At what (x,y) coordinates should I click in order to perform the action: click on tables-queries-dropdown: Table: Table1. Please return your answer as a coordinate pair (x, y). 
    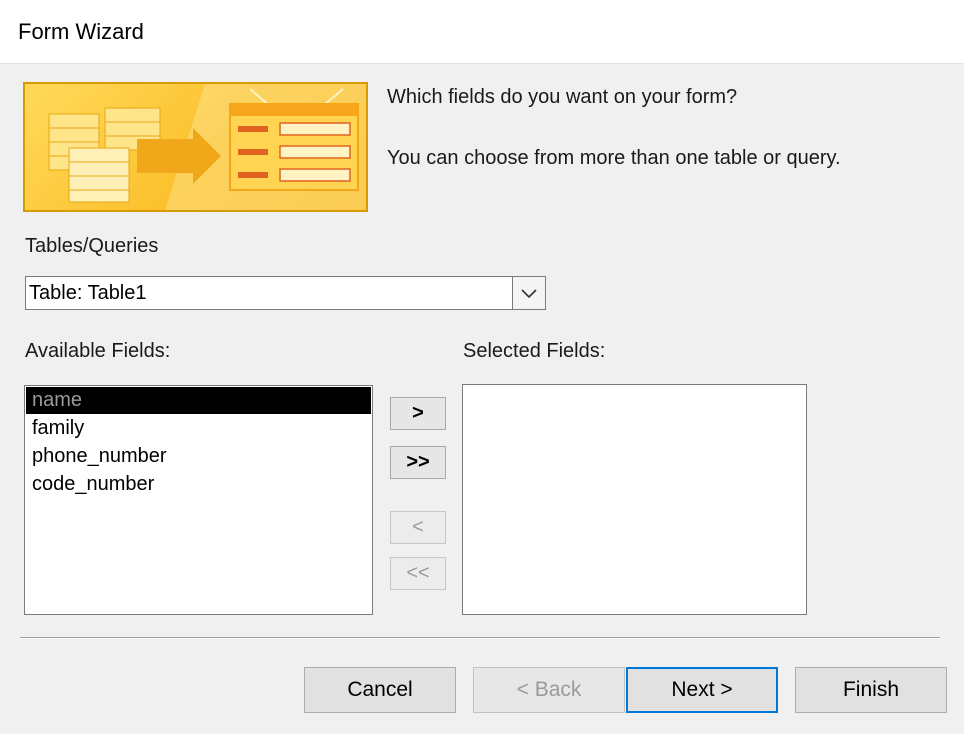
    Looking at the image, I should click on (285, 293).